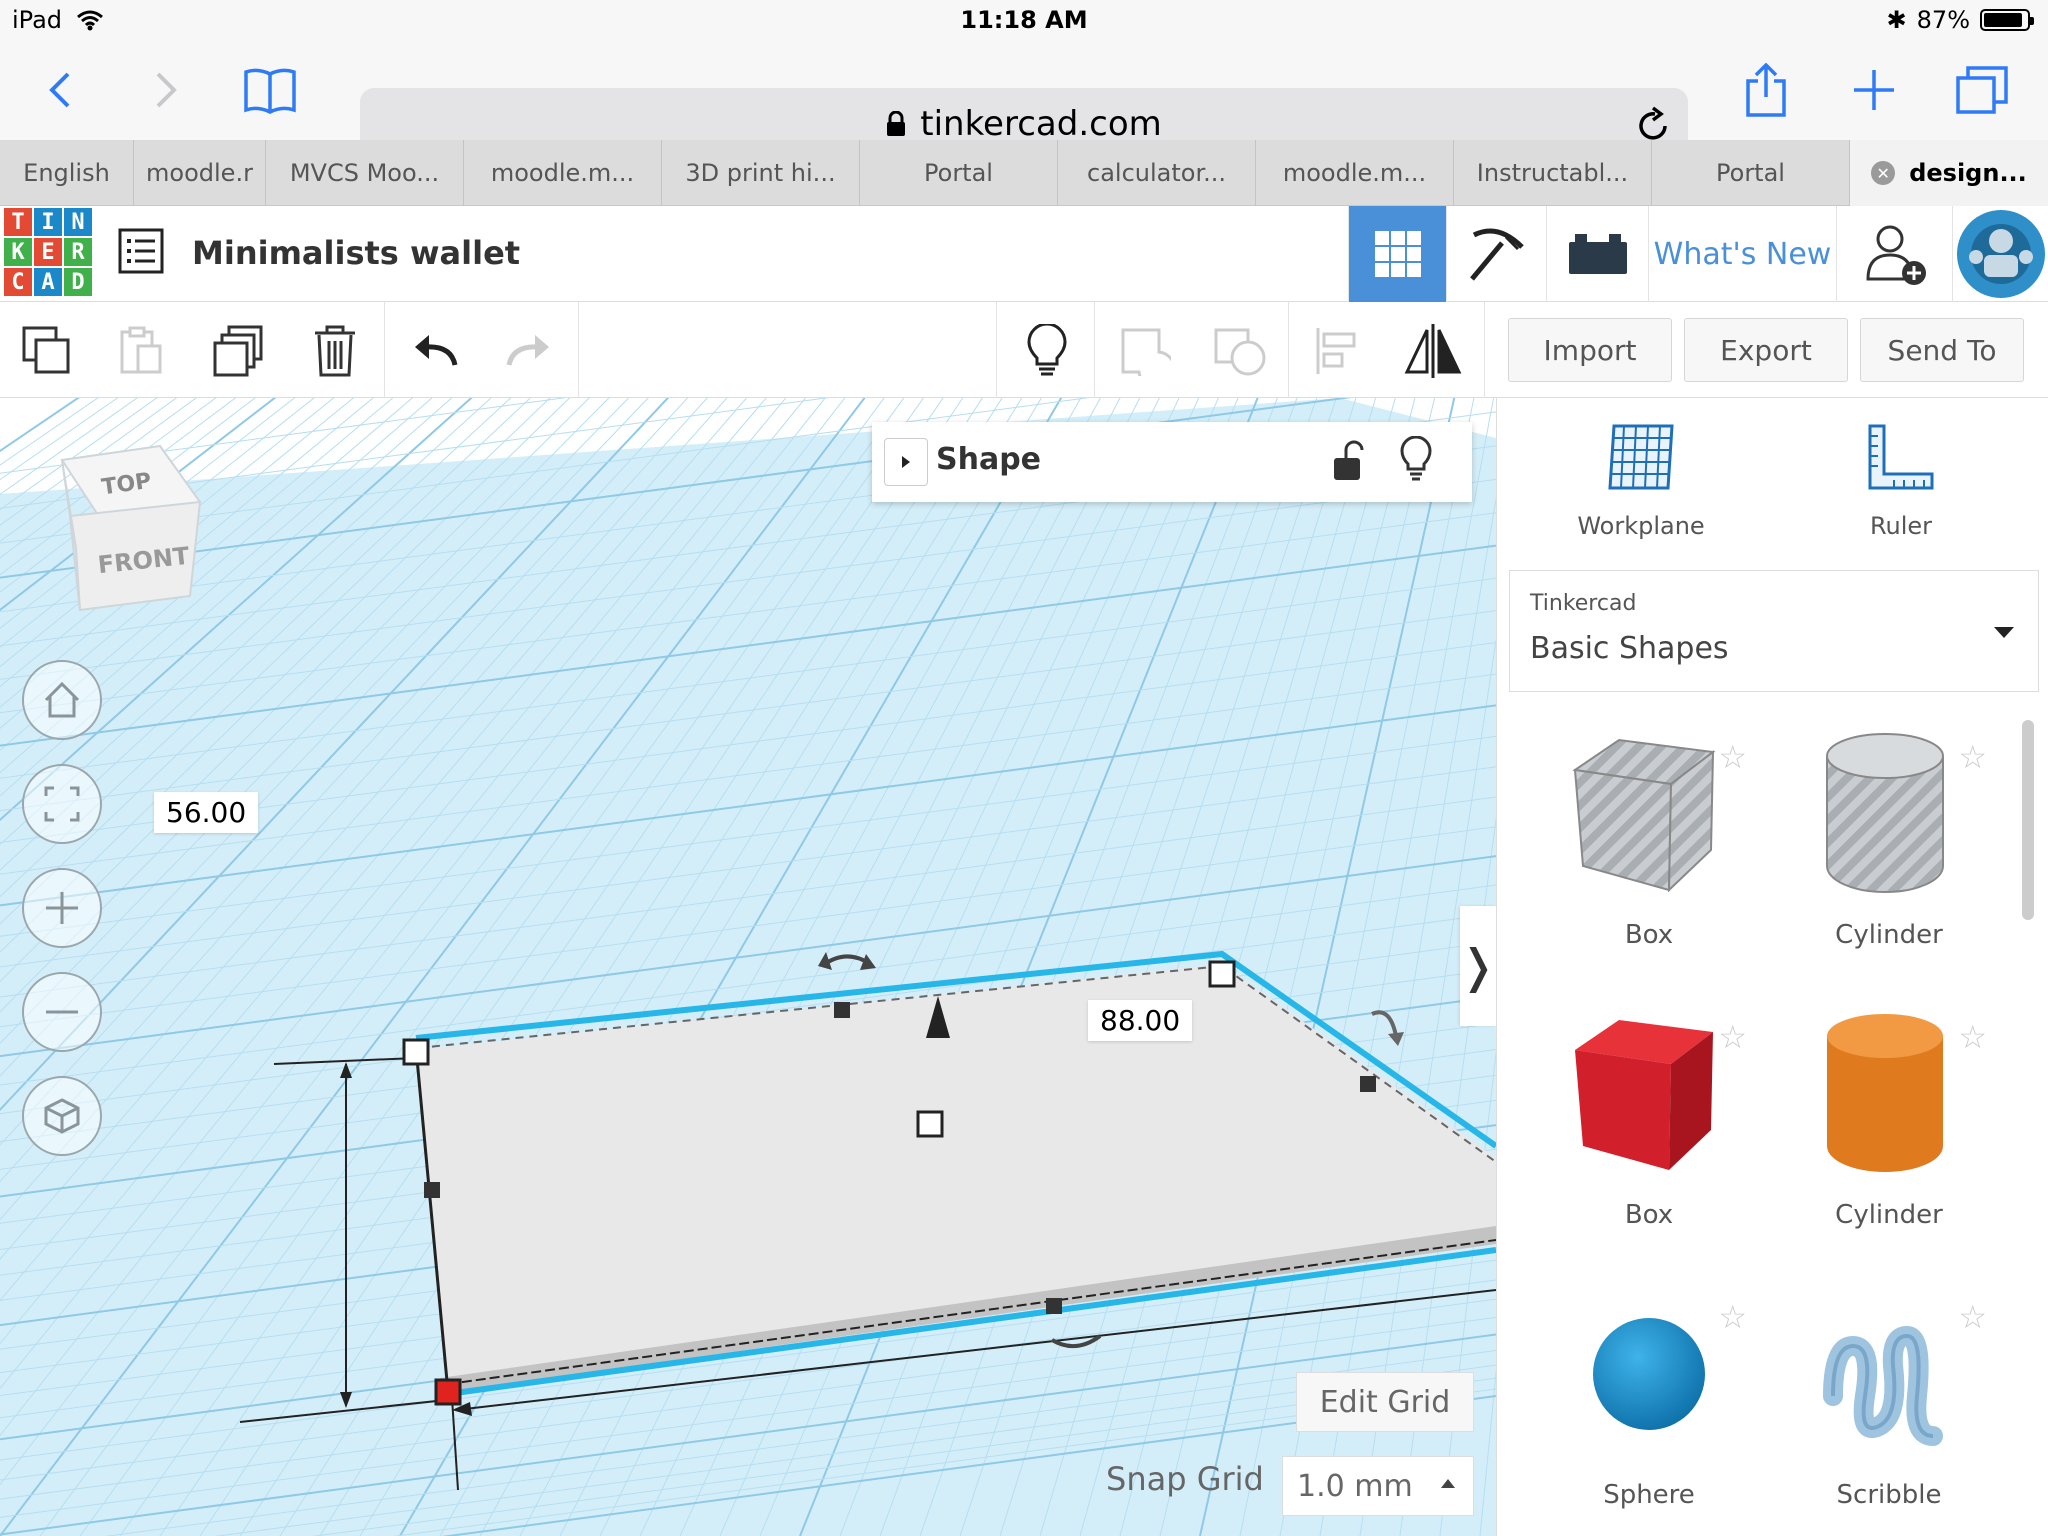 Image resolution: width=2048 pixels, height=1536 pixels. What do you see at coordinates (1751, 173) in the screenshot?
I see `tab-portal-2: Portal` at bounding box center [1751, 173].